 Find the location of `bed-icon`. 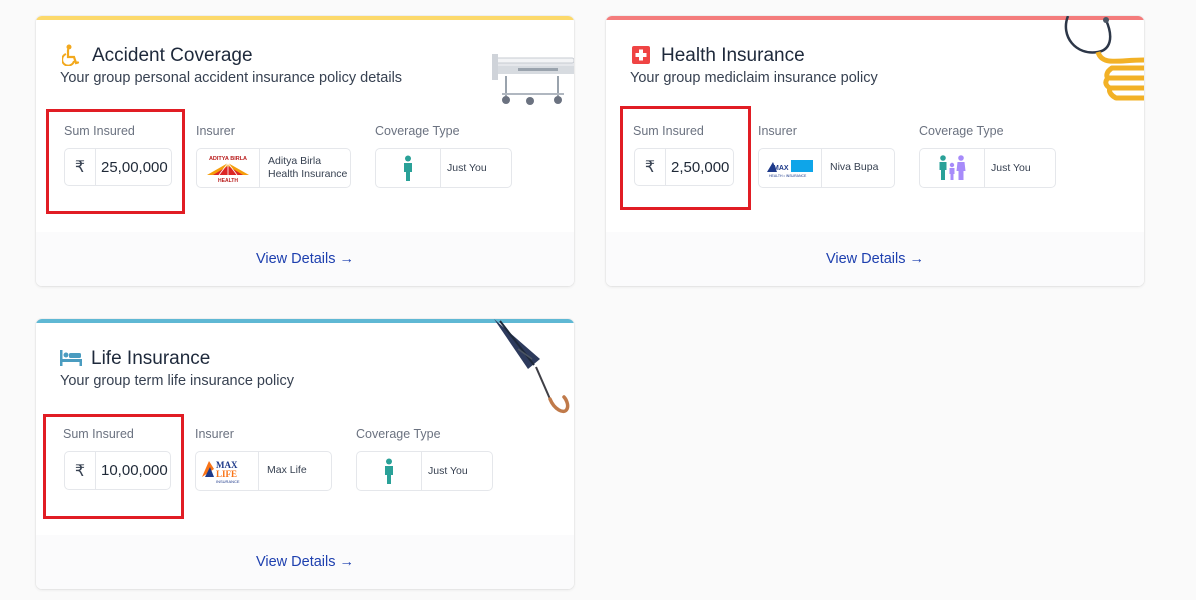

bed-icon is located at coordinates (71, 358).